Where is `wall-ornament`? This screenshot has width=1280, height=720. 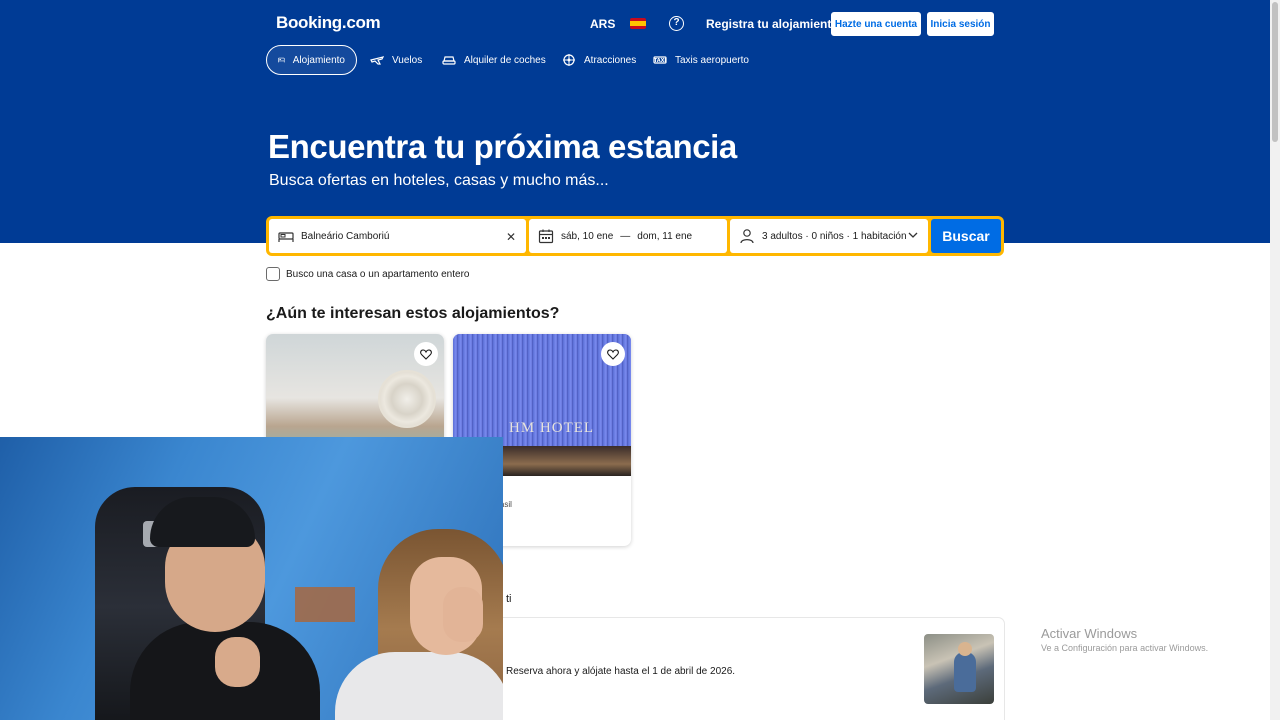
wall-ornament is located at coordinates (407, 399).